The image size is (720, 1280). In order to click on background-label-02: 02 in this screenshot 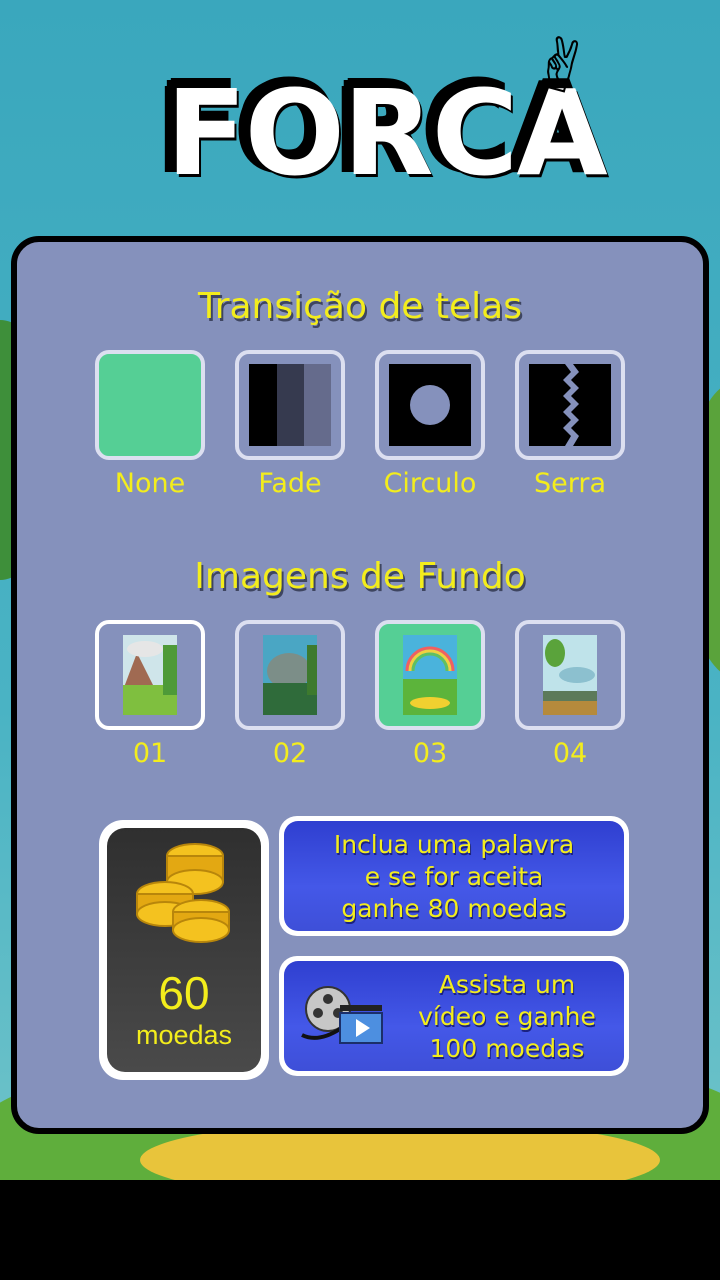, I will do `click(290, 753)`.